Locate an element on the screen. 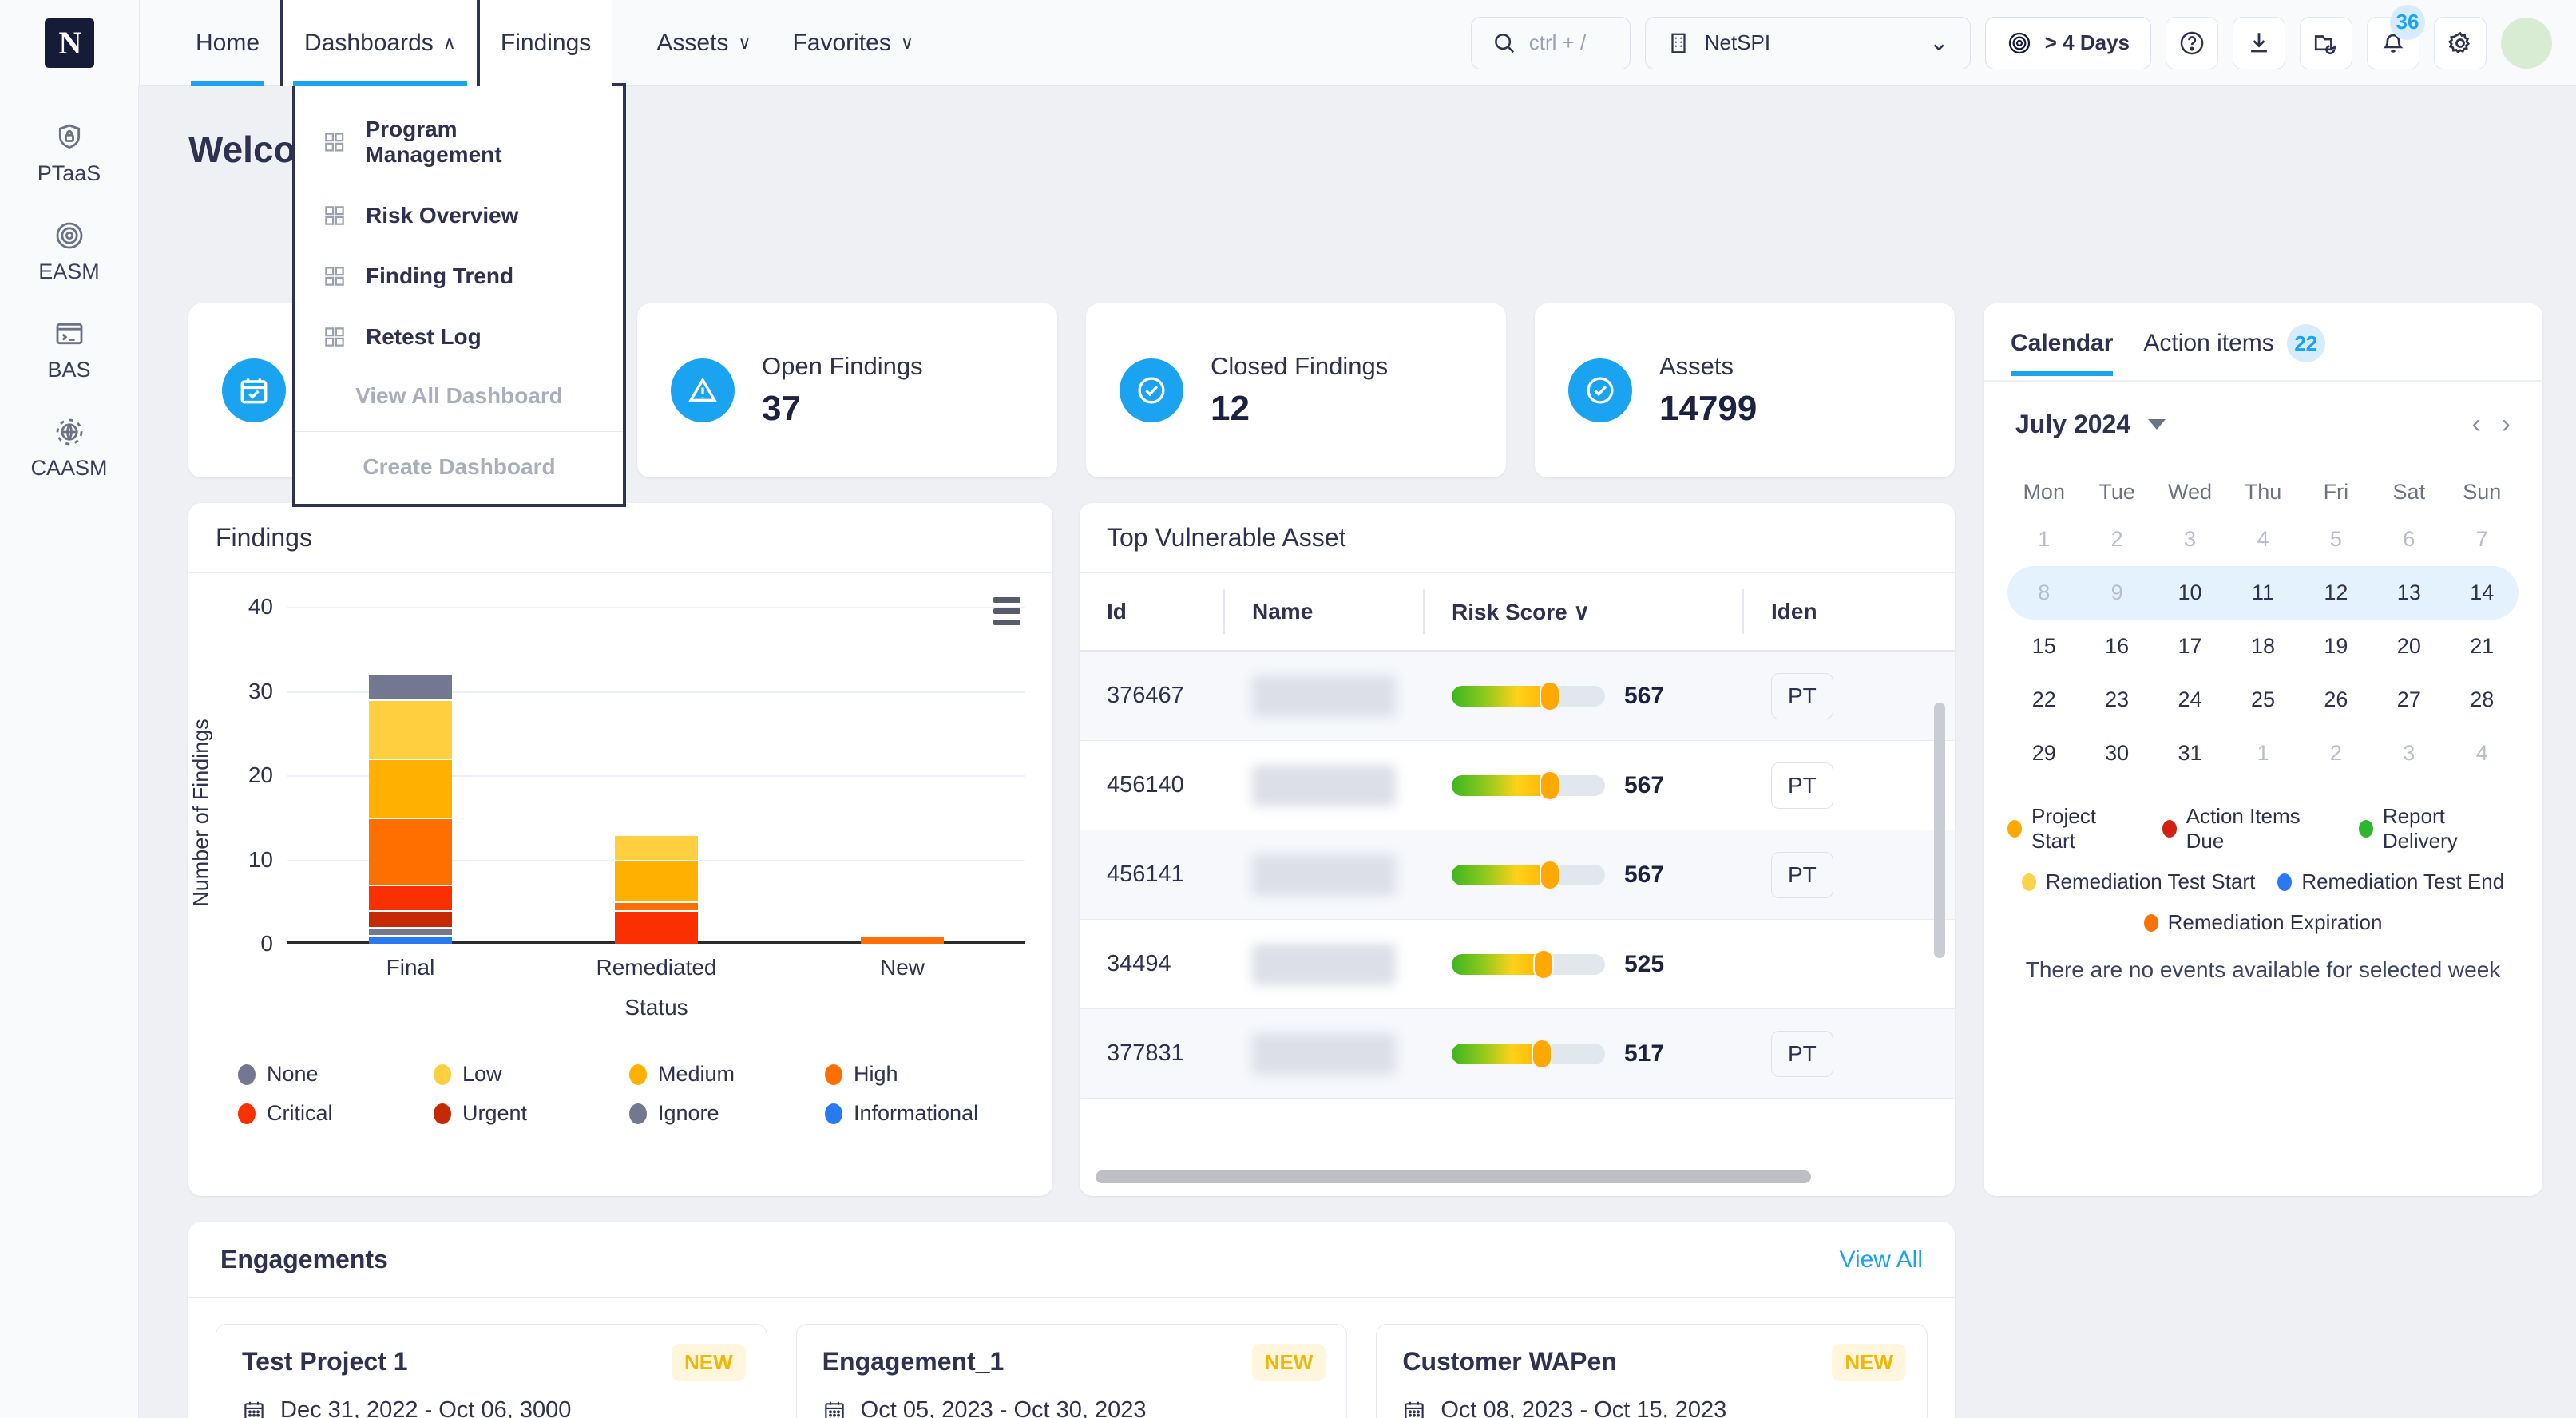 The height and width of the screenshot is (1418, 2576). legend-item-medium: Medium is located at coordinates (727, 1074).